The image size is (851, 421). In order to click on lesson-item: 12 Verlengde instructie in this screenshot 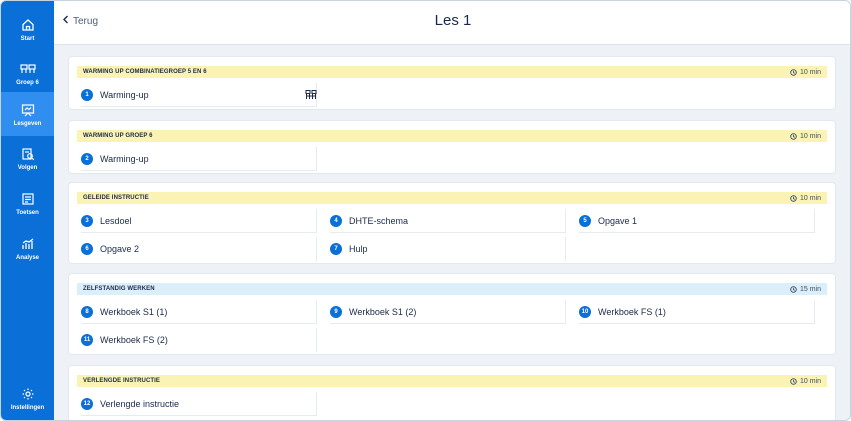, I will do `click(199, 404)`.